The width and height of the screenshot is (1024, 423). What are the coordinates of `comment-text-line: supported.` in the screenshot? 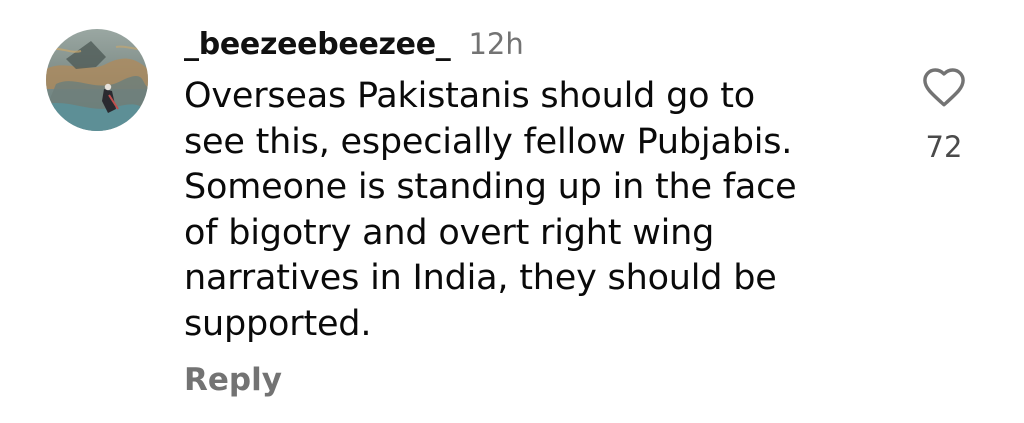 It's located at (278, 323).